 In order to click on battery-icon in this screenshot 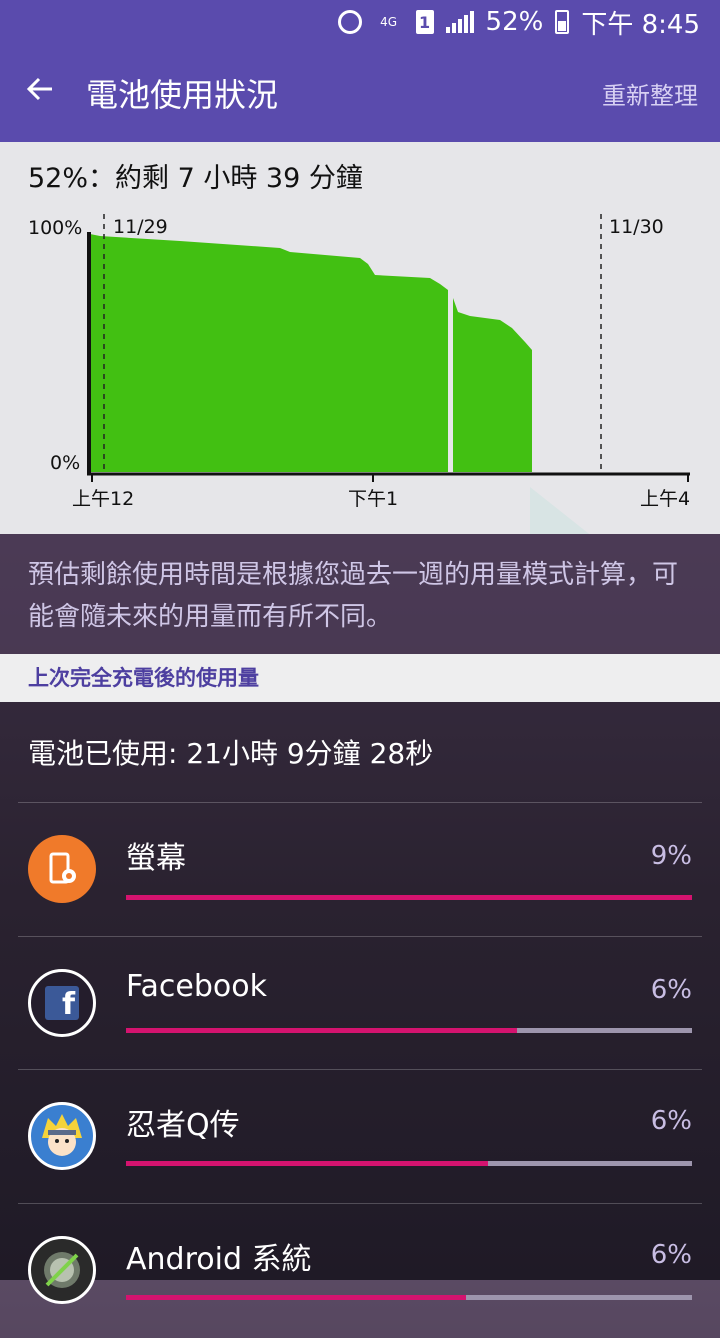, I will do `click(562, 22)`.